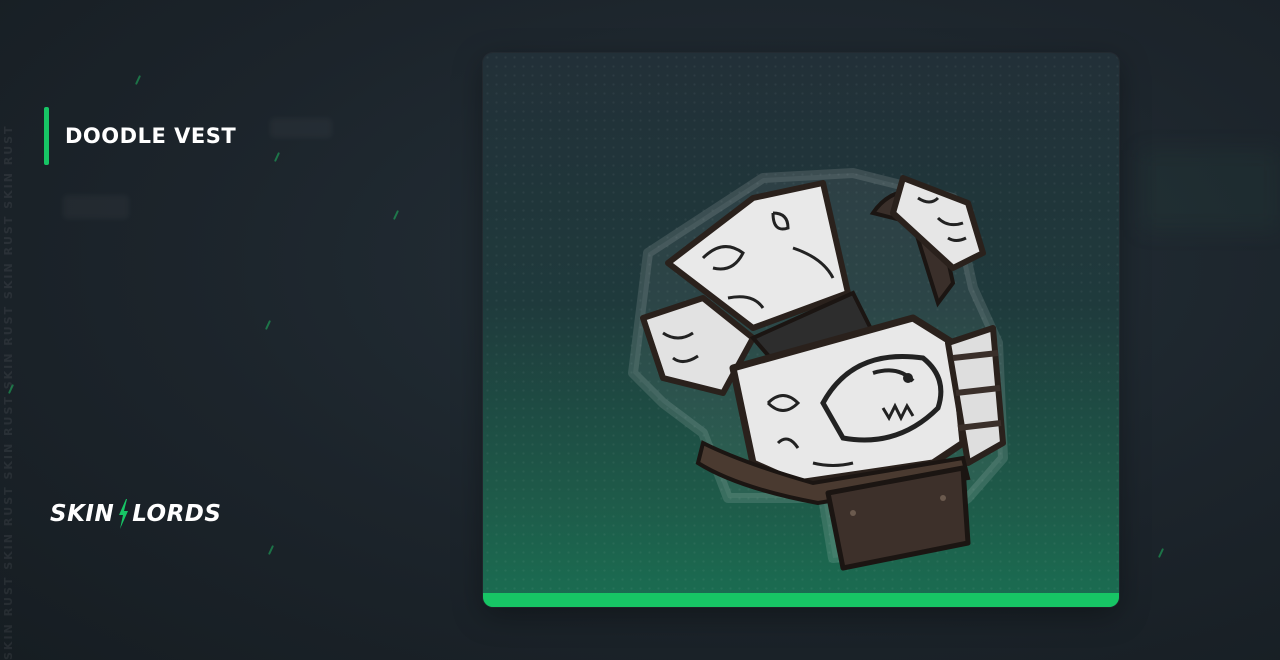  I want to click on title-accent-bar, so click(46, 136).